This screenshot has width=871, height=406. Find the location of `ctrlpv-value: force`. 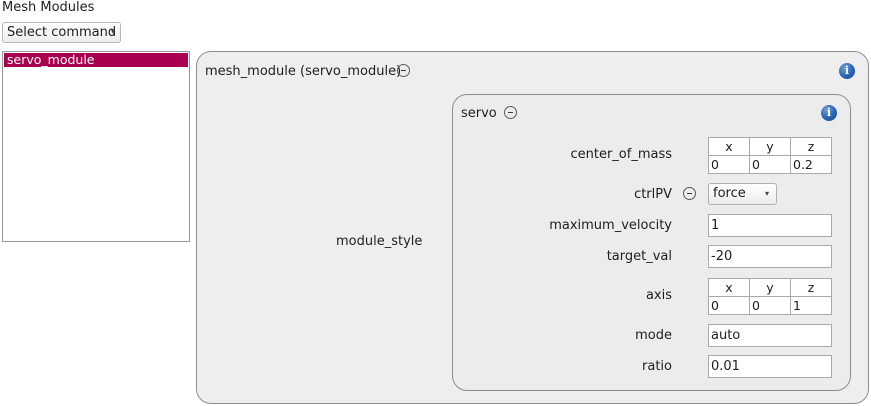

ctrlpv-value: force is located at coordinates (729, 193).